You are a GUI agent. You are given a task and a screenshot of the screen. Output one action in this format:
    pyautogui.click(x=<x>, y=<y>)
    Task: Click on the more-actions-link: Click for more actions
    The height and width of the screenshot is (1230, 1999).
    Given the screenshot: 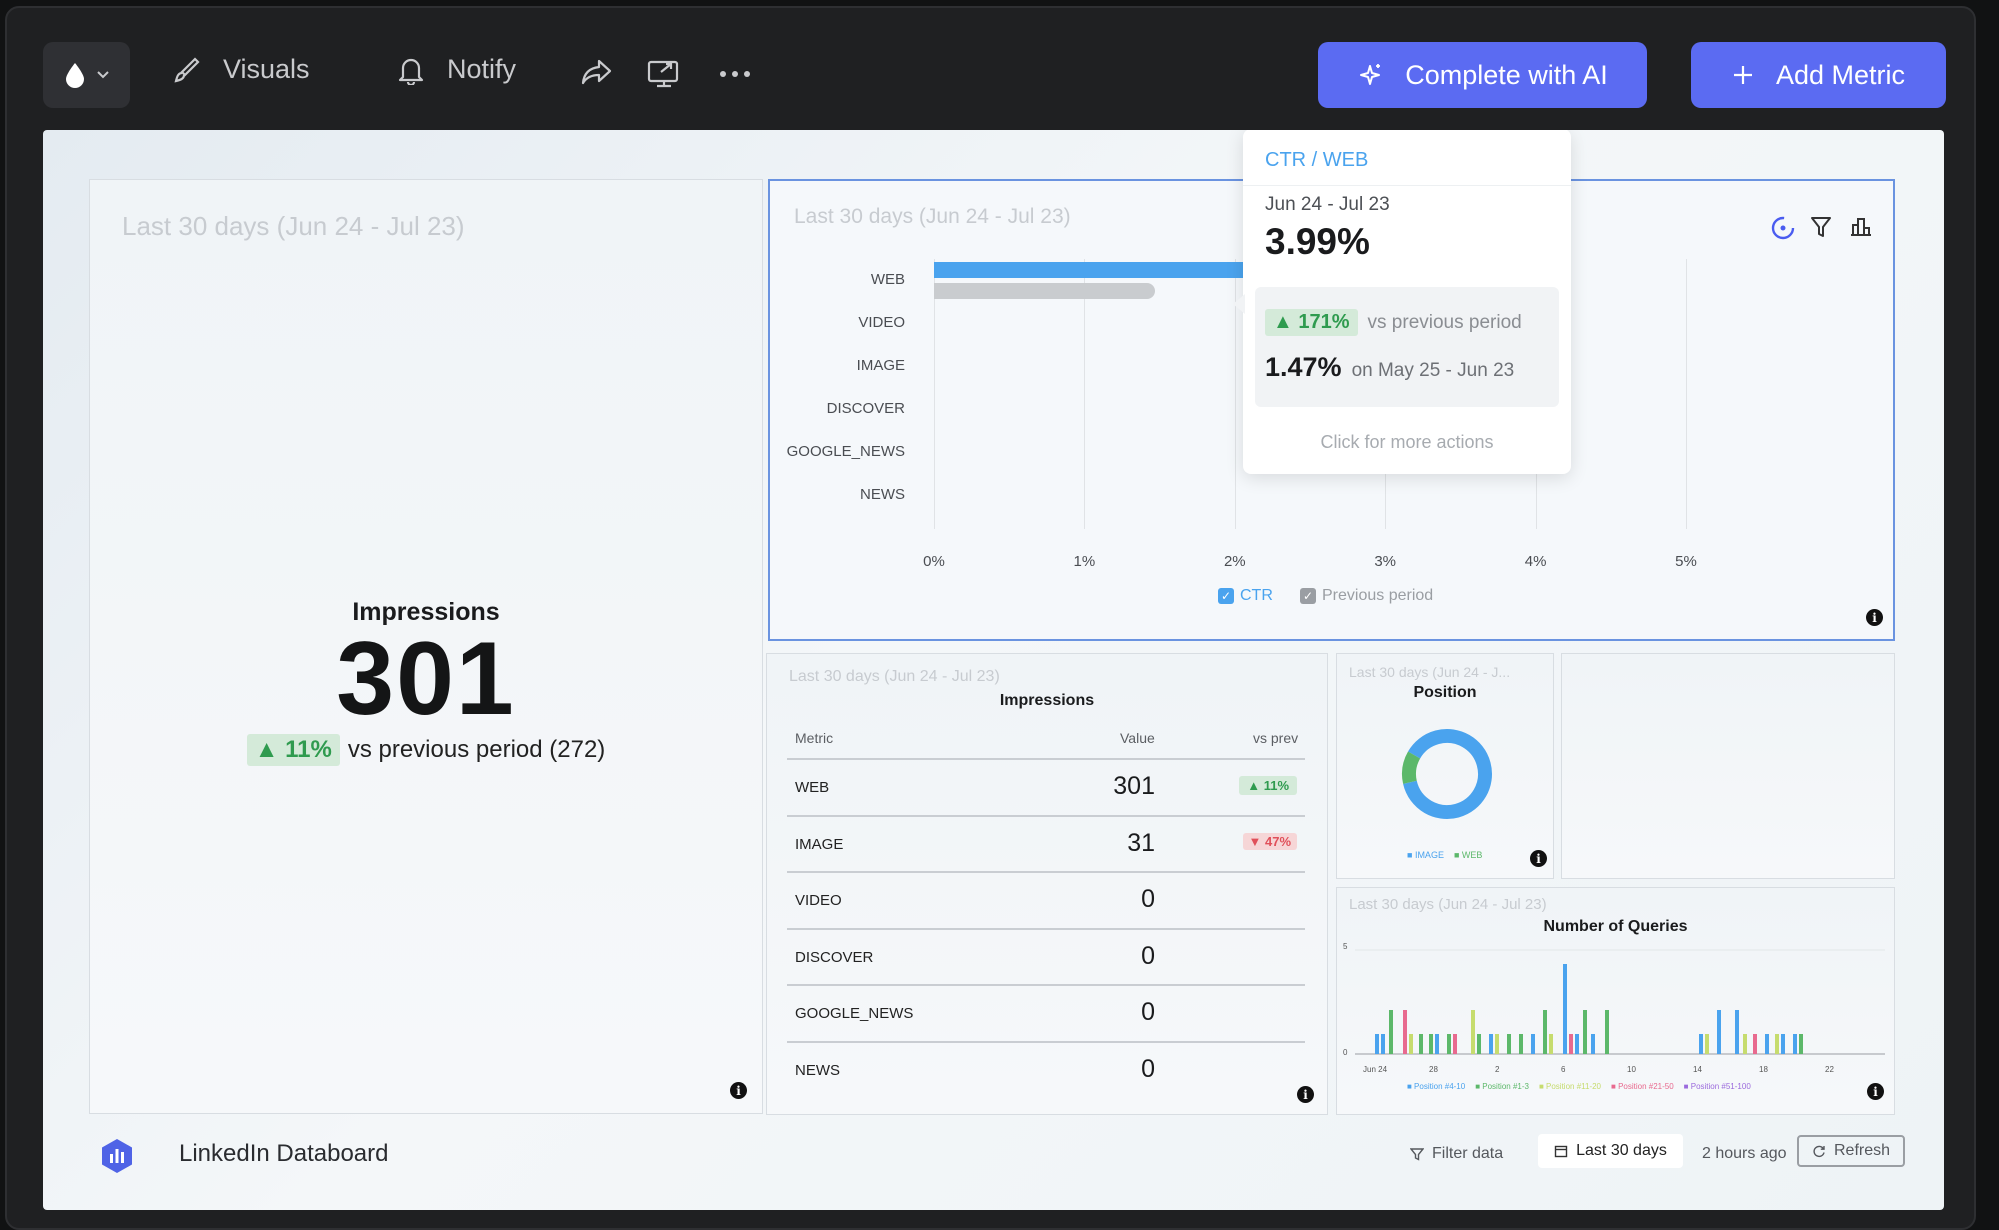 What is the action you would take?
    pyautogui.click(x=1407, y=442)
    